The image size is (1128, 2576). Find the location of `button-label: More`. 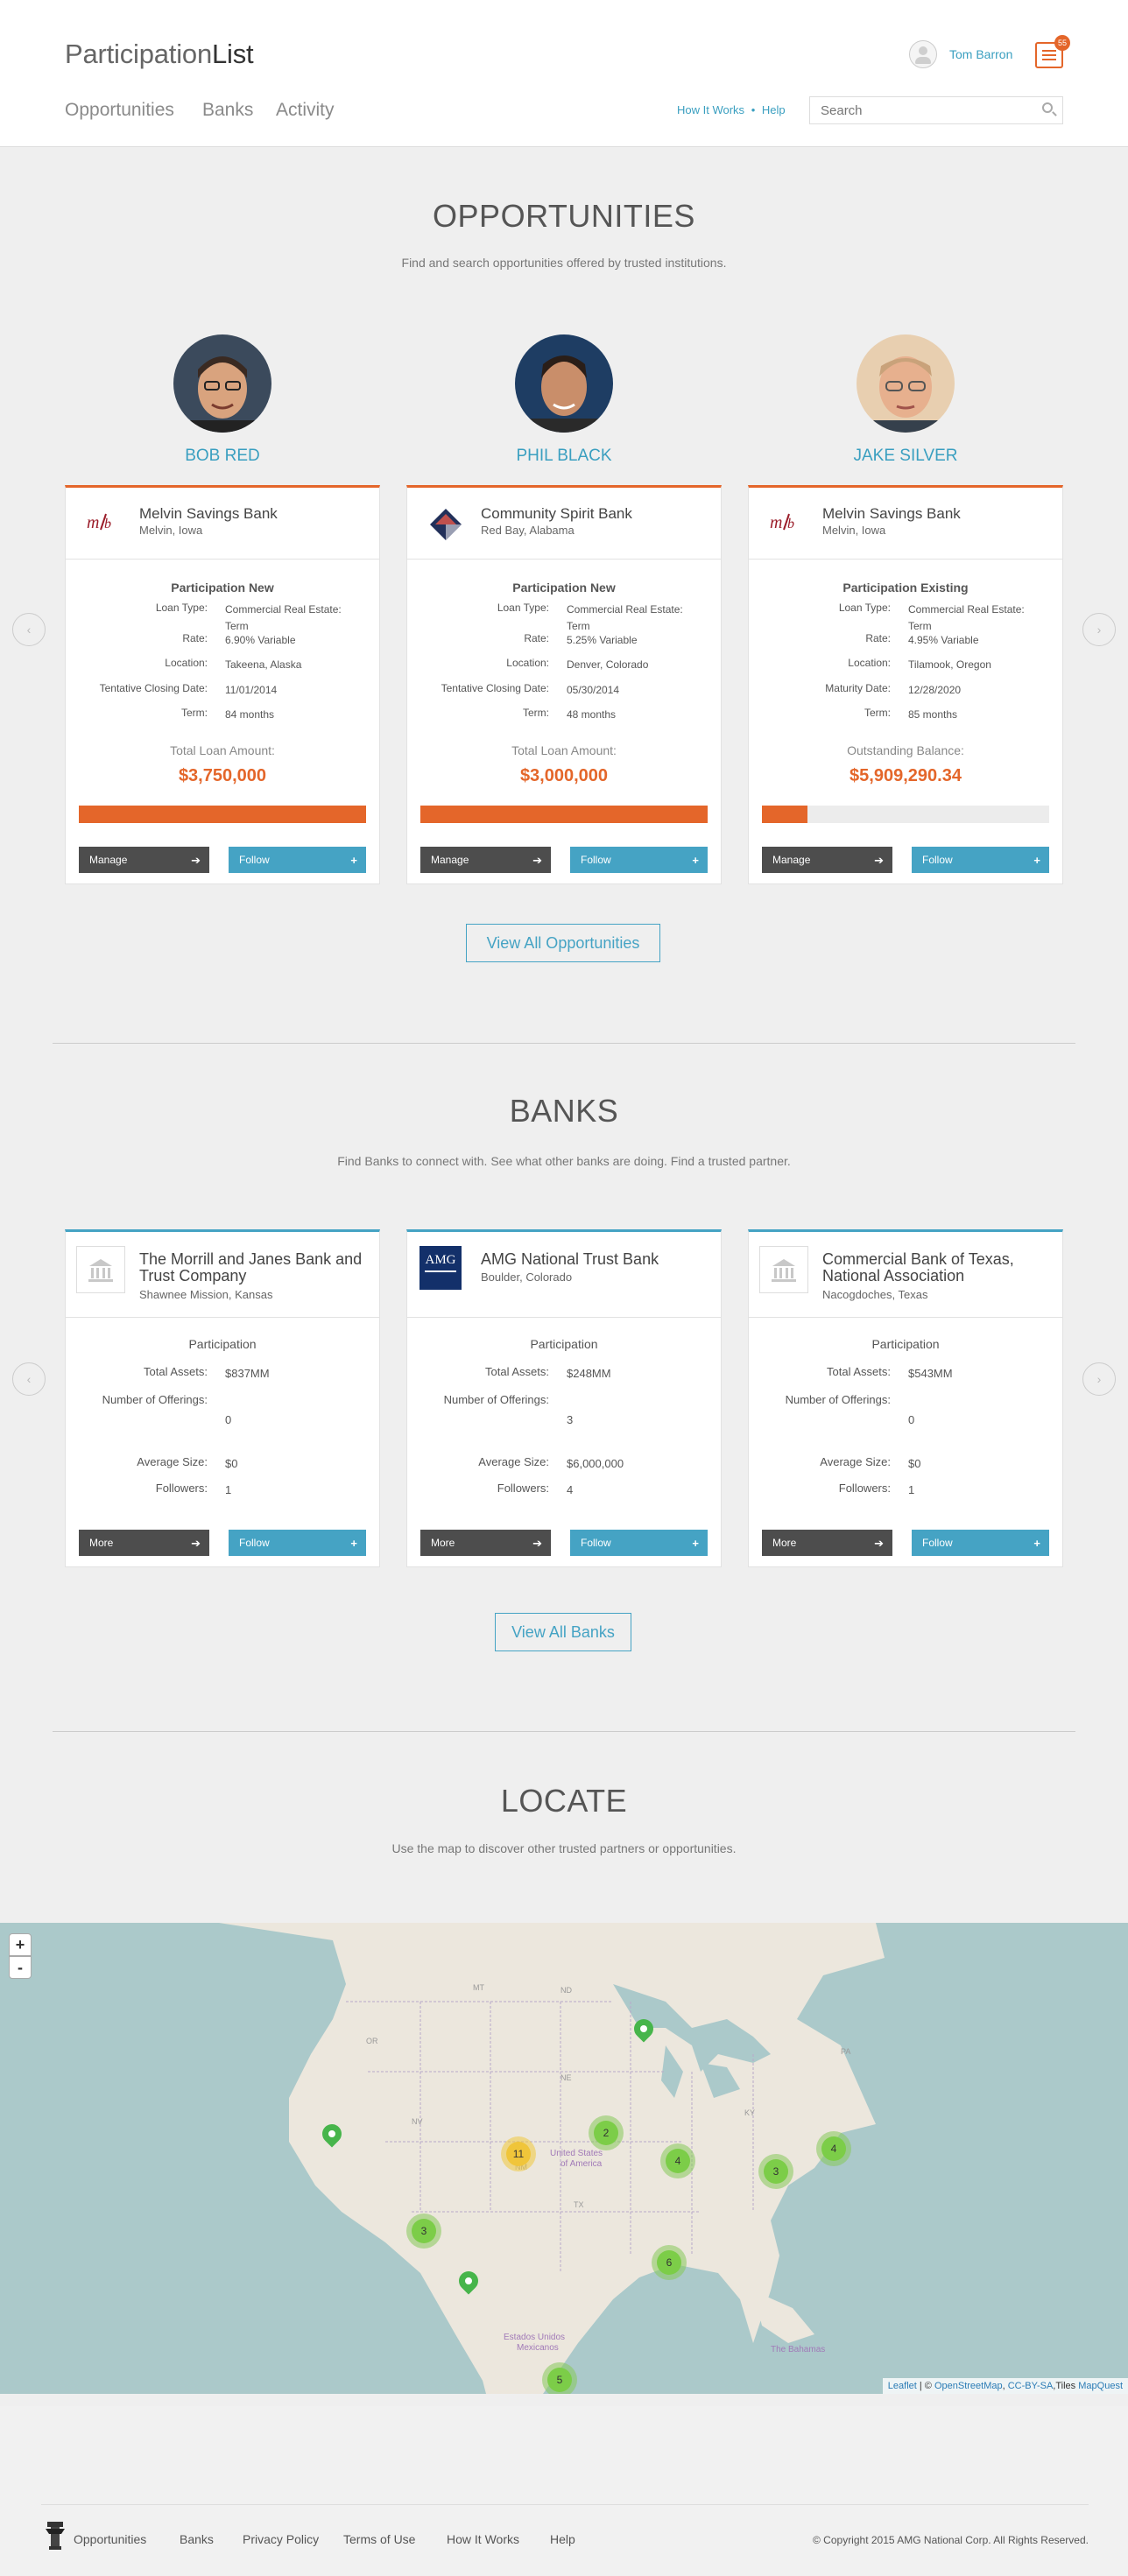

button-label: More is located at coordinates (101, 1543).